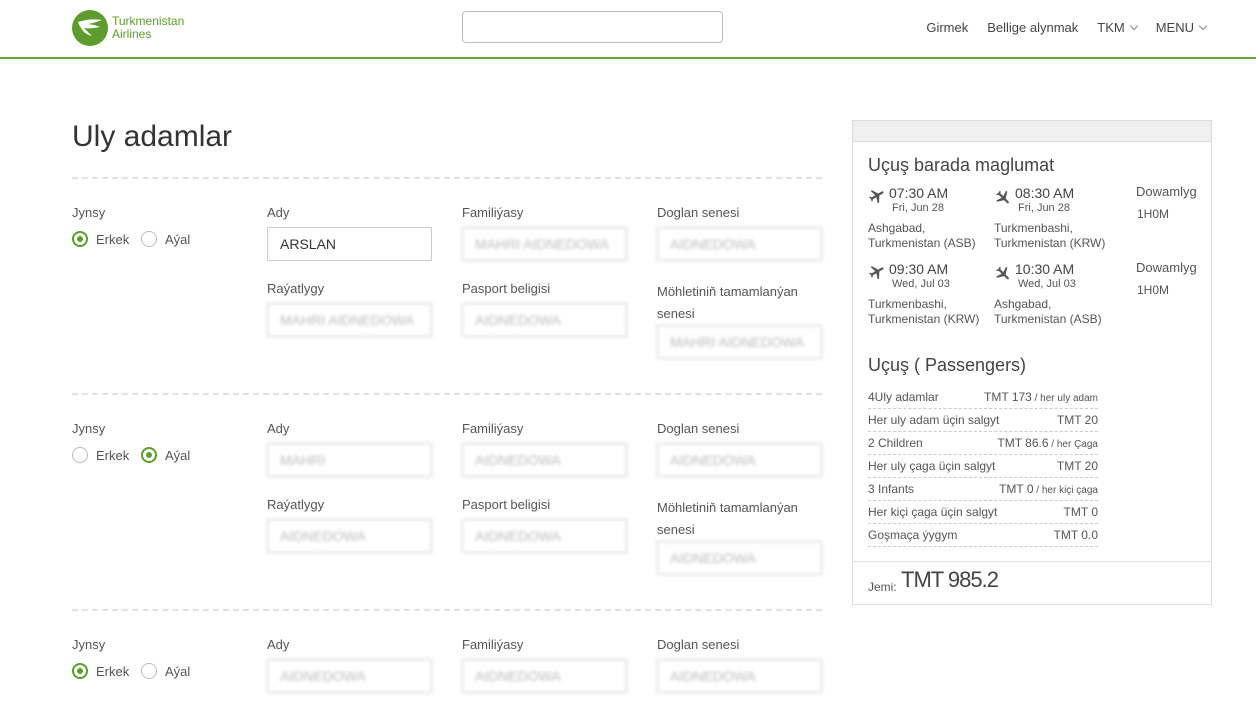  Describe the element at coordinates (891, 489) in the screenshot. I see `price-label: 3 Infants` at that location.